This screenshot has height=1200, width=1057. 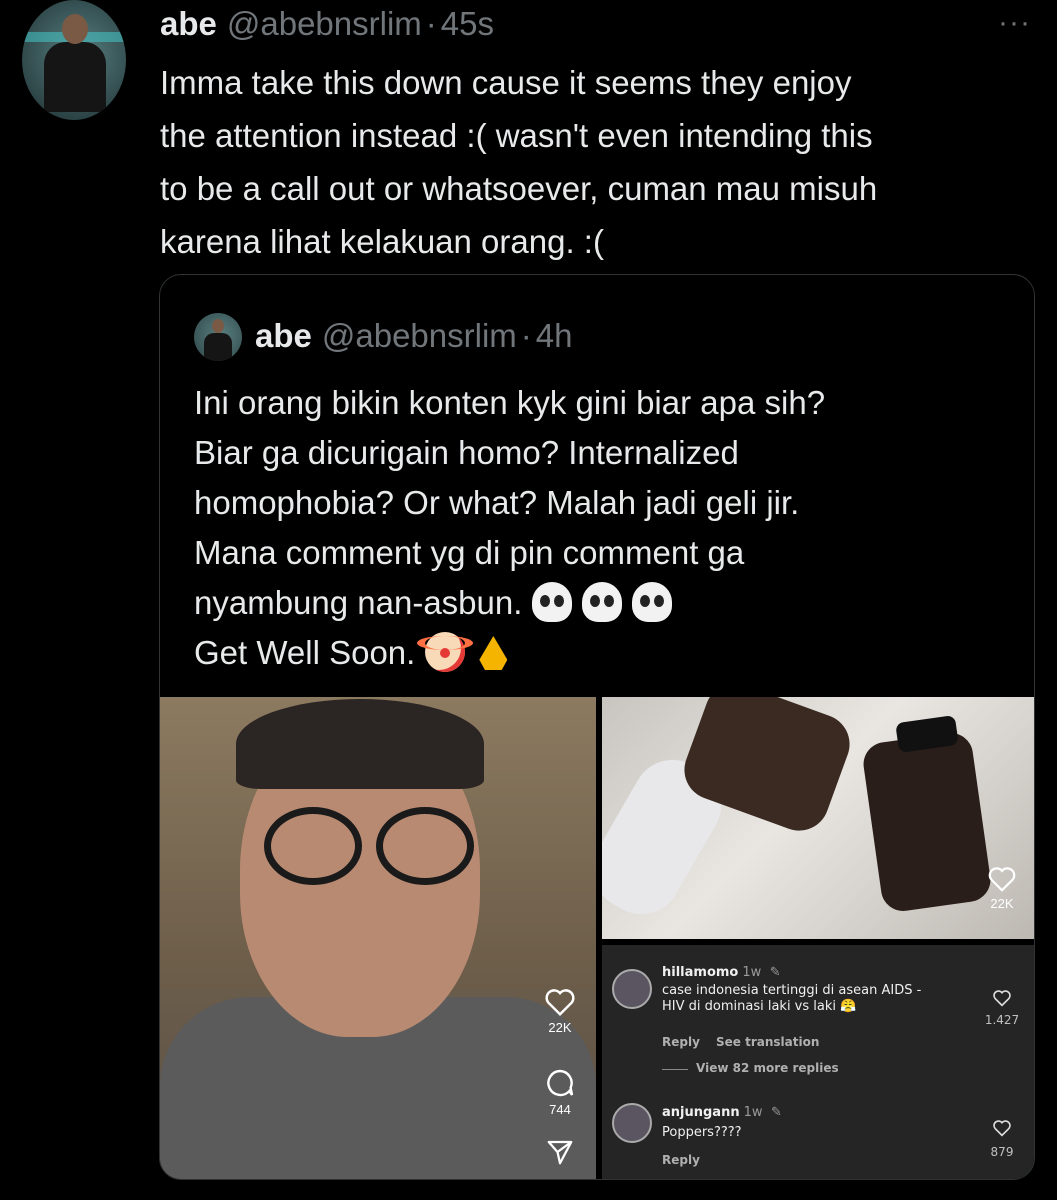 I want to click on quoted-line-5-text: nyambung nan-asbun., so click(x=358, y=602).